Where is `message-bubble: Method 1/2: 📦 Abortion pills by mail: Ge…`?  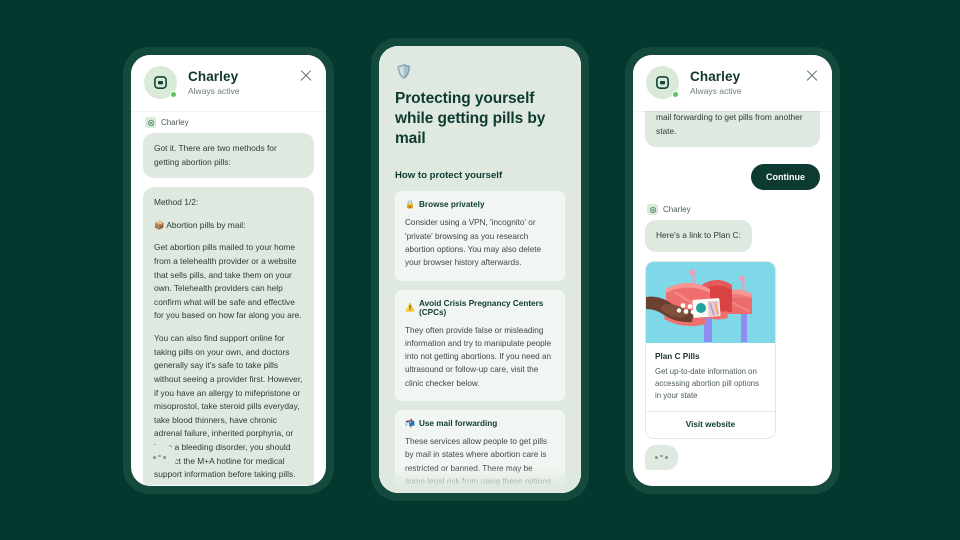 message-bubble: Method 1/2: 📦 Abortion pills by mail: Ge… is located at coordinates (228, 336).